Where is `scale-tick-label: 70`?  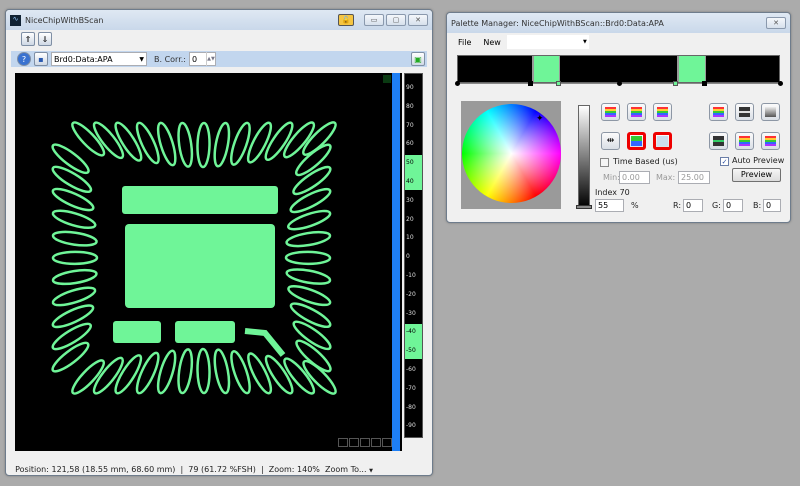
scale-tick-label: 70 is located at coordinates (410, 125).